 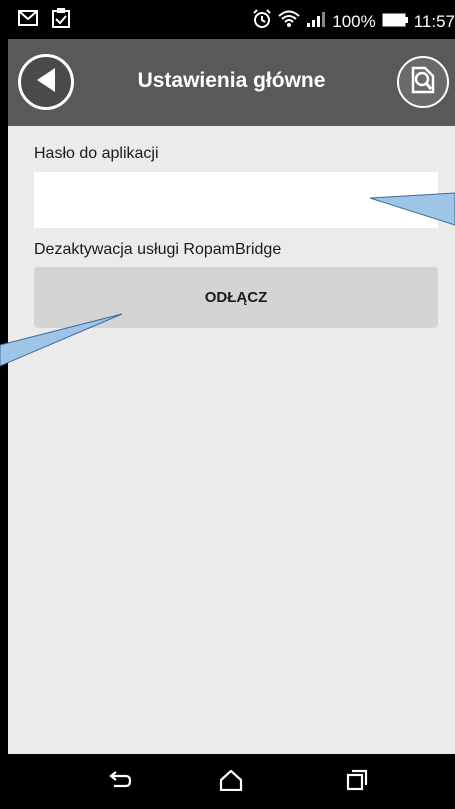 I want to click on page-title: Ustawienia główne, so click(x=231, y=80).